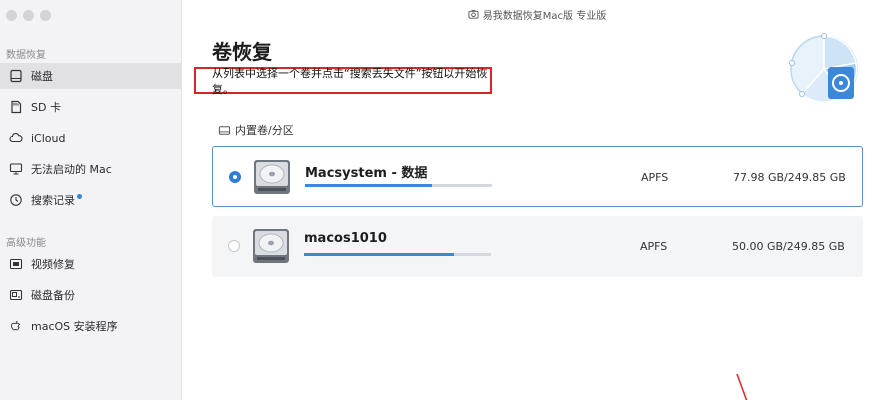 The width and height of the screenshot is (892, 400). I want to click on volume-name: Macsystem - 数据, so click(366, 173).